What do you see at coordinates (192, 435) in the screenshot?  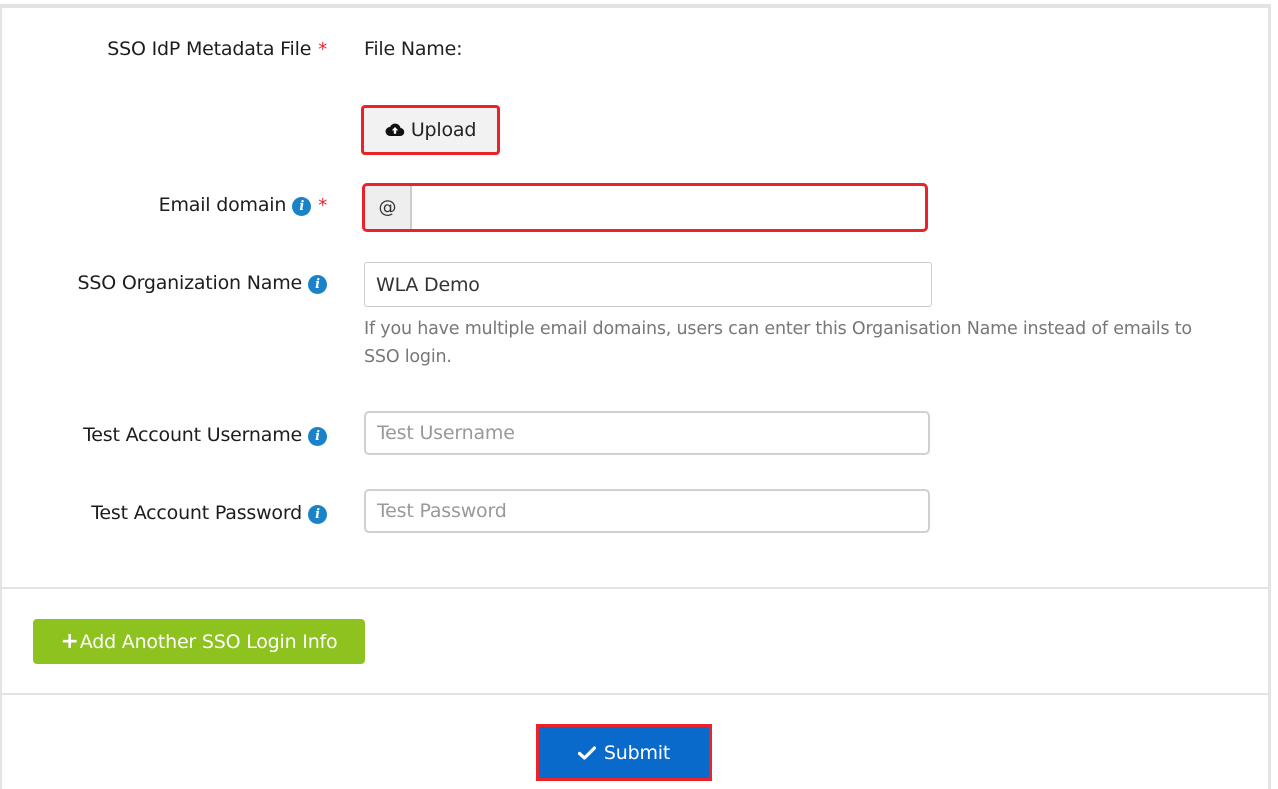 I see `test-username-label-text: Test Account Username` at bounding box center [192, 435].